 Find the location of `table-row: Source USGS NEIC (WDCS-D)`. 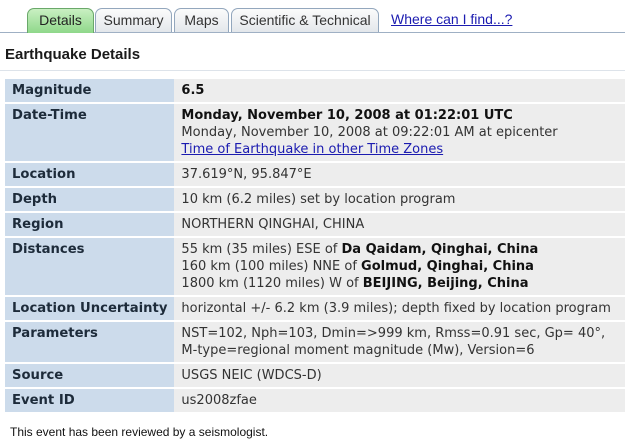

table-row: Source USGS NEIC (WDCS-D) is located at coordinates (315, 375).